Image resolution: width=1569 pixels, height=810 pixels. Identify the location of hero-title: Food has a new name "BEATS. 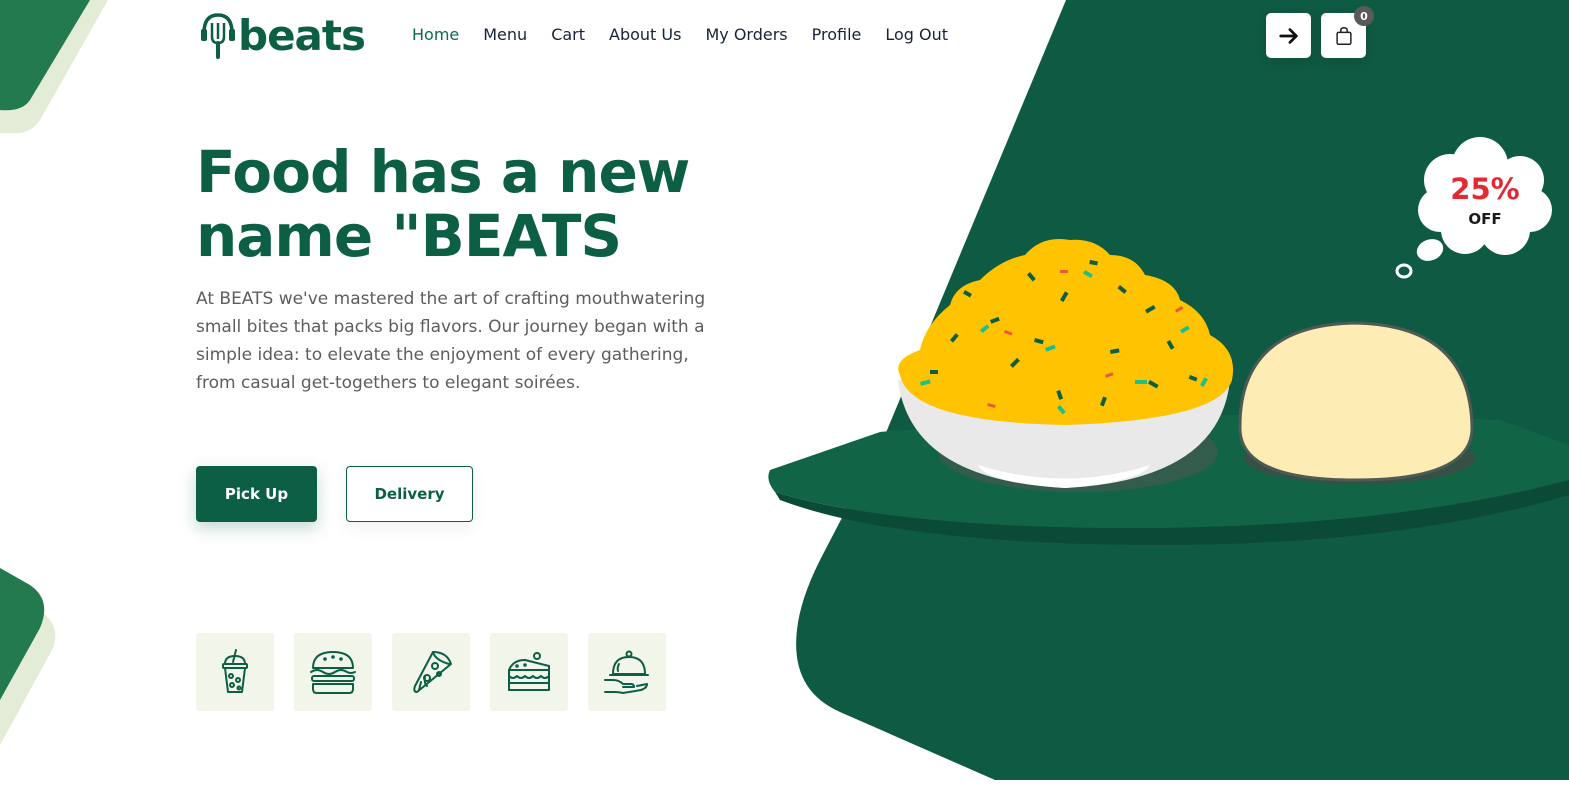
(476, 204).